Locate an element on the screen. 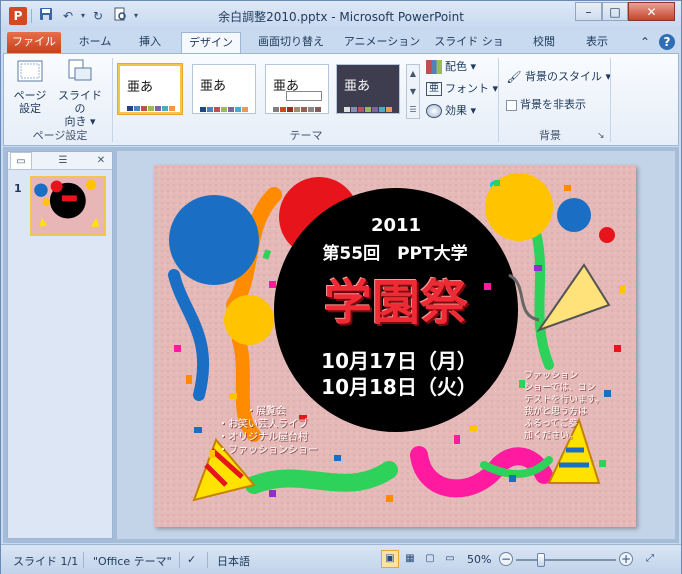 This screenshot has height=574, width=682. checkbox-icon is located at coordinates (511, 105).